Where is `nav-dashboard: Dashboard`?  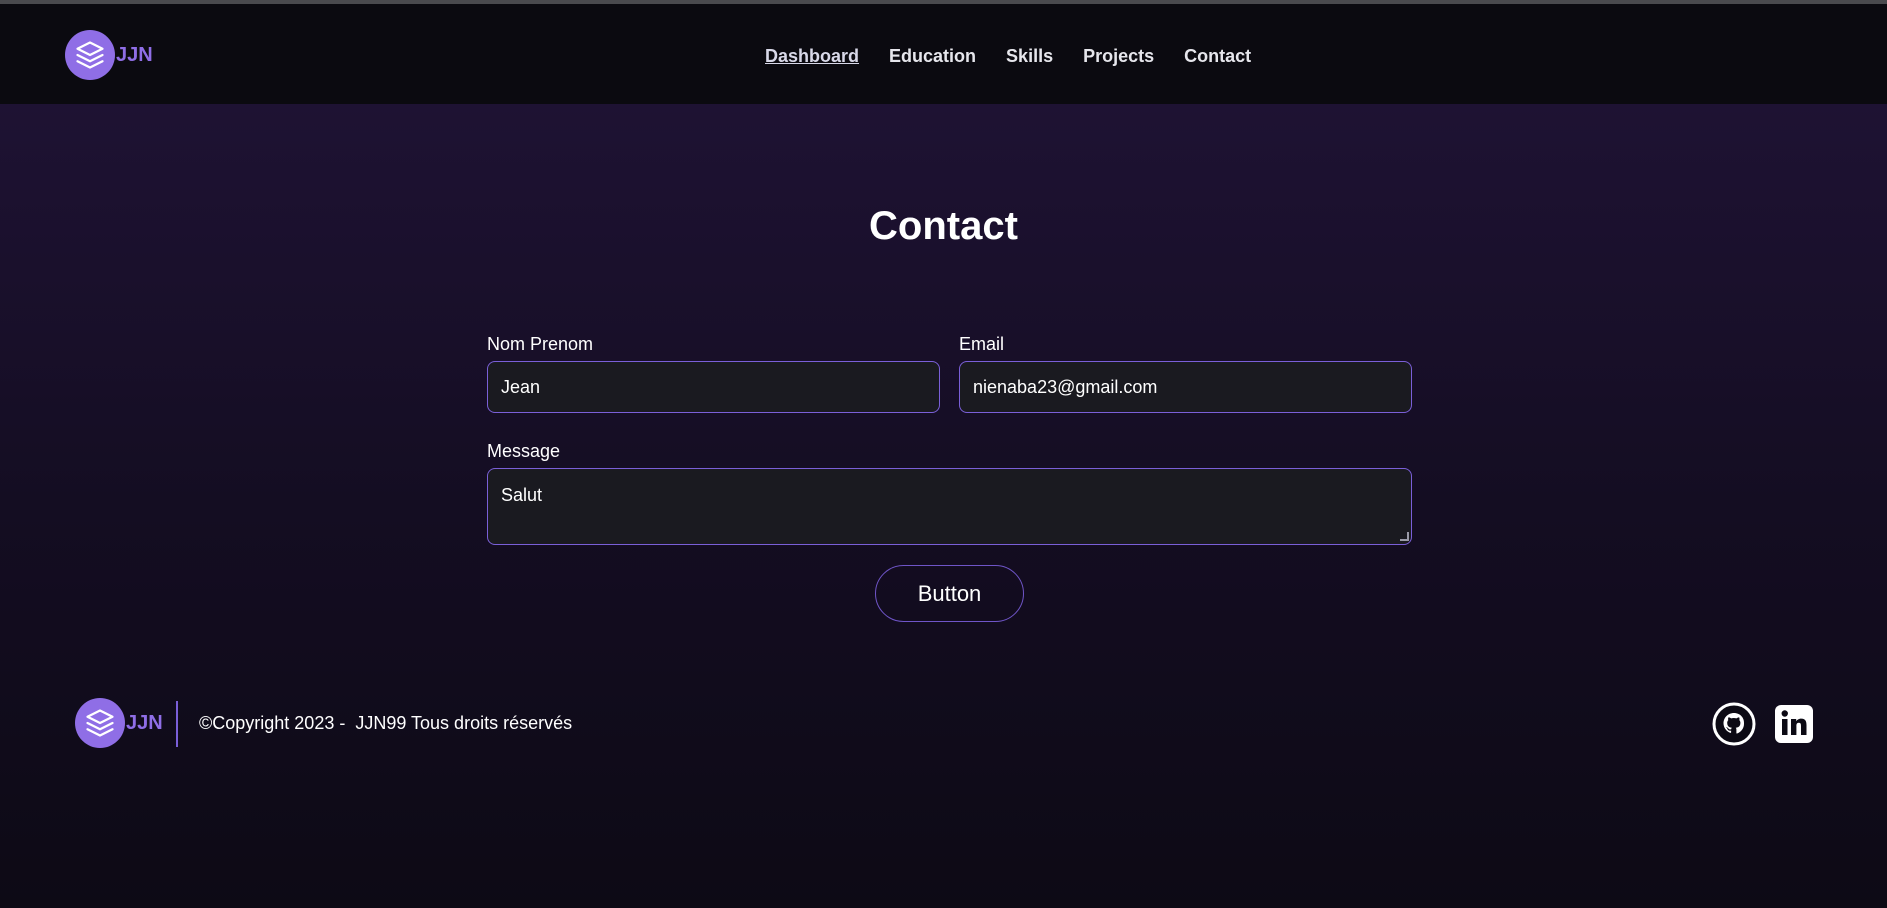 nav-dashboard: Dashboard is located at coordinates (812, 56).